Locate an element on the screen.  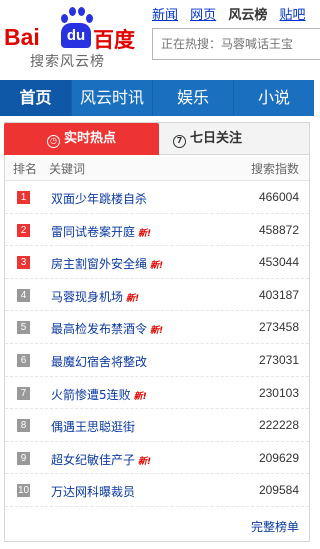
keyword-text: 最高检发布禁酒令 is located at coordinates (99, 329).